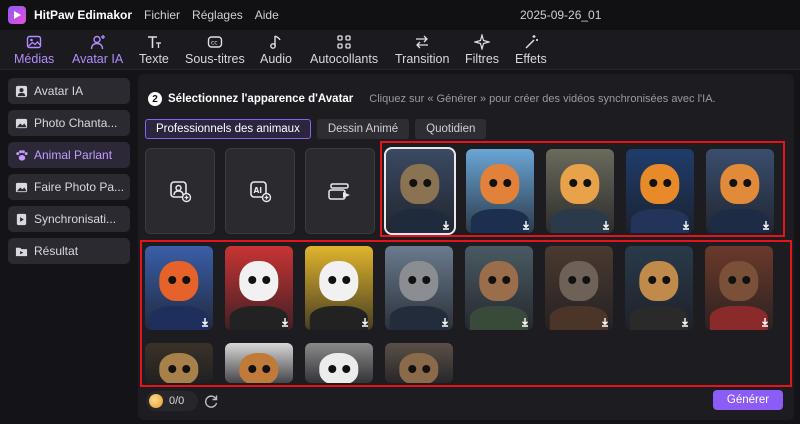  I want to click on video-avatar-icon, so click(339, 191).